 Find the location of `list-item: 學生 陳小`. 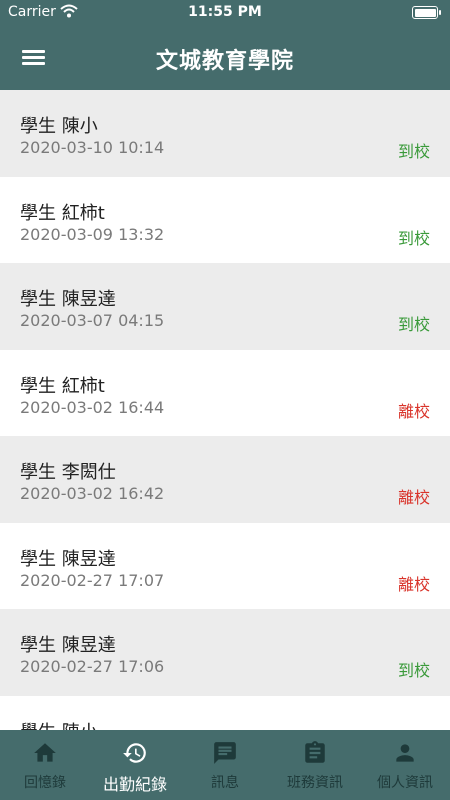

list-item: 學生 陳小 is located at coordinates (225, 713).